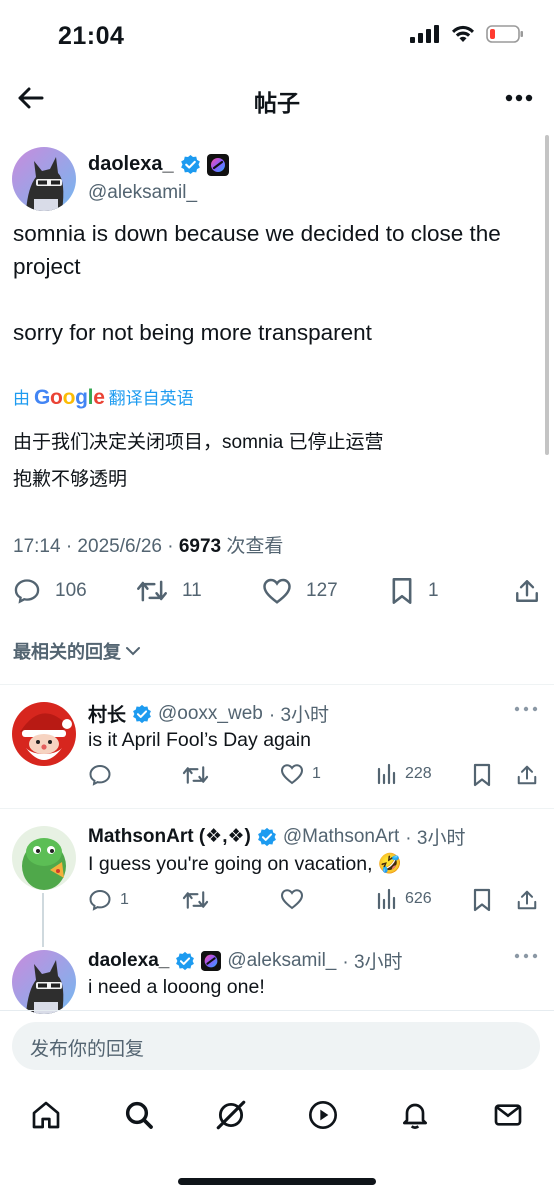 The height and width of the screenshot is (1199, 554). What do you see at coordinates (316, 773) in the screenshot?
I see `like-count: 1` at bounding box center [316, 773].